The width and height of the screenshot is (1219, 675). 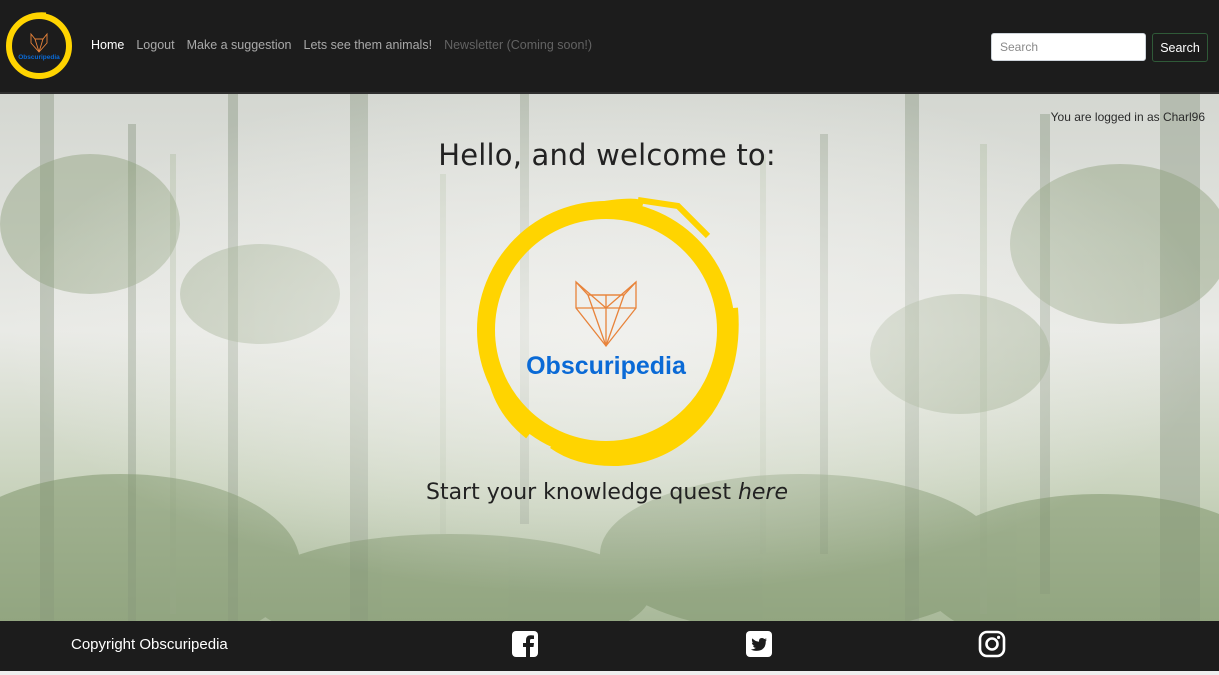 What do you see at coordinates (525, 644) in the screenshot?
I see `facebook-icon` at bounding box center [525, 644].